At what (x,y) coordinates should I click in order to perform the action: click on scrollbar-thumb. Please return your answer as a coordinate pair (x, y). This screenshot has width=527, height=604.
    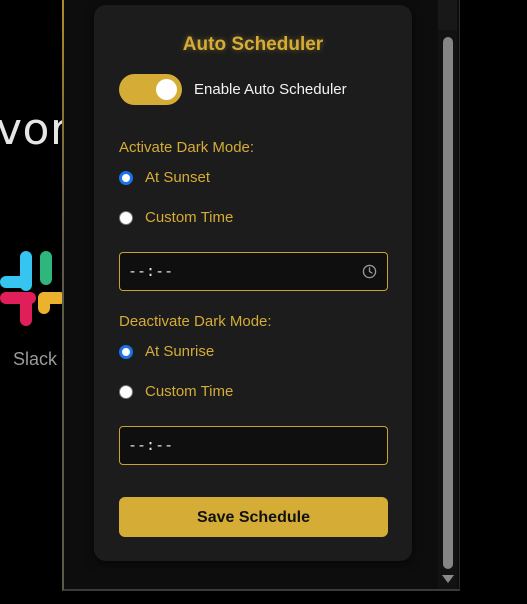
    Looking at the image, I should click on (448, 303).